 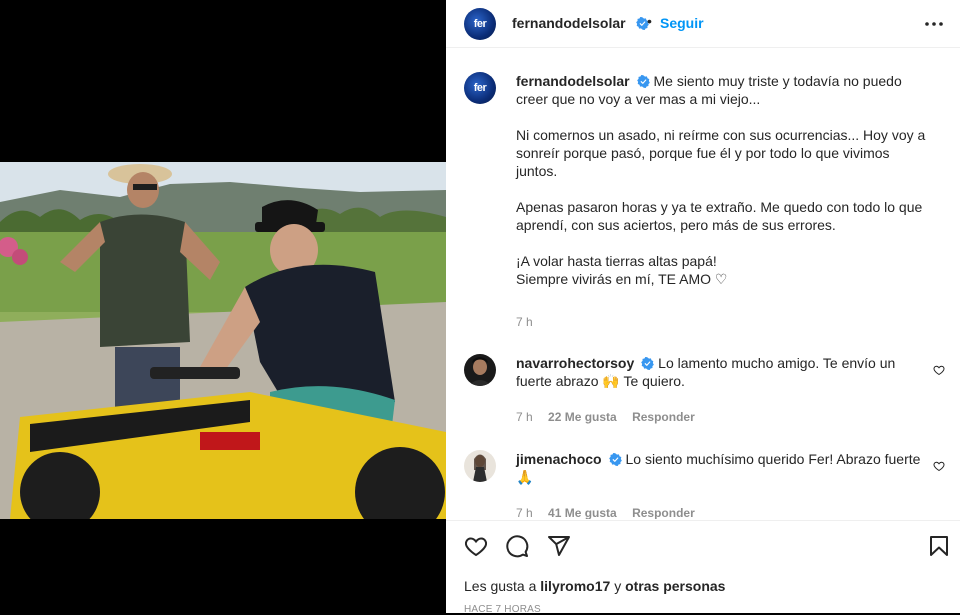 What do you see at coordinates (618, 586) in the screenshot?
I see `likes-conj: y` at bounding box center [618, 586].